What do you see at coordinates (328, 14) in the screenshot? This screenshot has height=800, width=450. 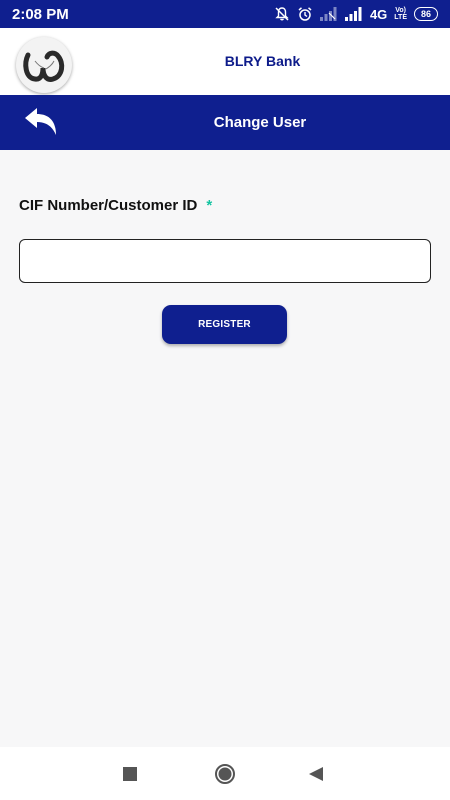 I see `signal-weak-icon` at bounding box center [328, 14].